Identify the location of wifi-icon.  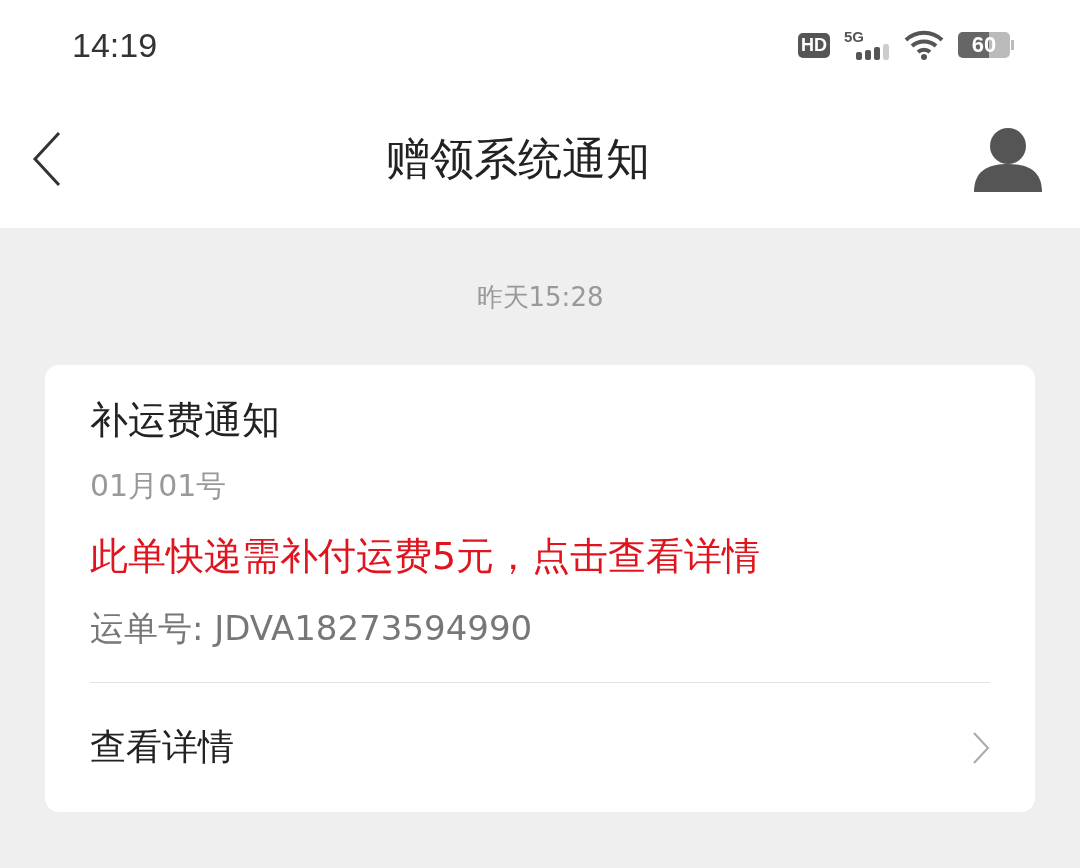
(924, 45).